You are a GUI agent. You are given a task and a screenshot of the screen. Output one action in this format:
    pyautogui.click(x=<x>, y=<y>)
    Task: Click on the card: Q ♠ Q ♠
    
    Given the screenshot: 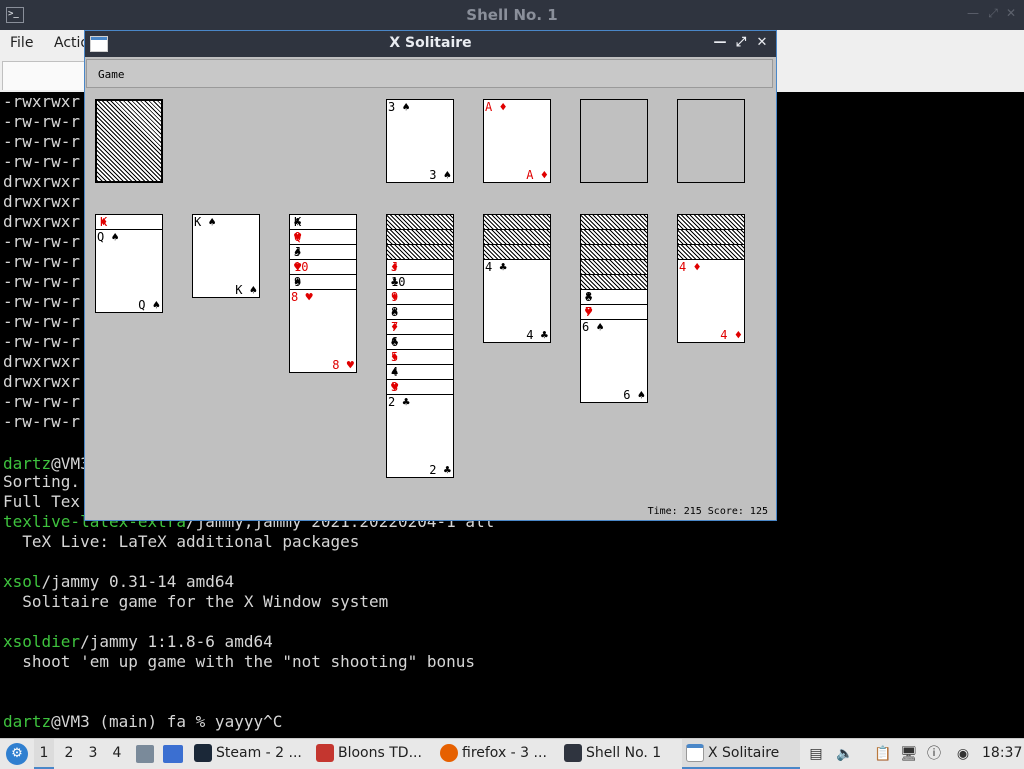 What is the action you would take?
    pyautogui.click(x=129, y=271)
    